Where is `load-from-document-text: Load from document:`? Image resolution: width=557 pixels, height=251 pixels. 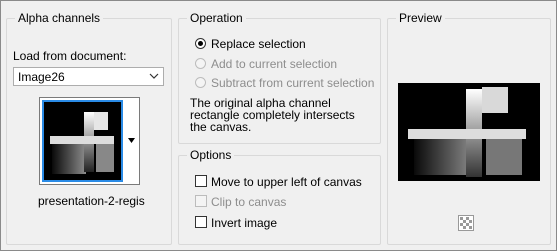
load-from-document-text: Load from document: is located at coordinates (70, 56).